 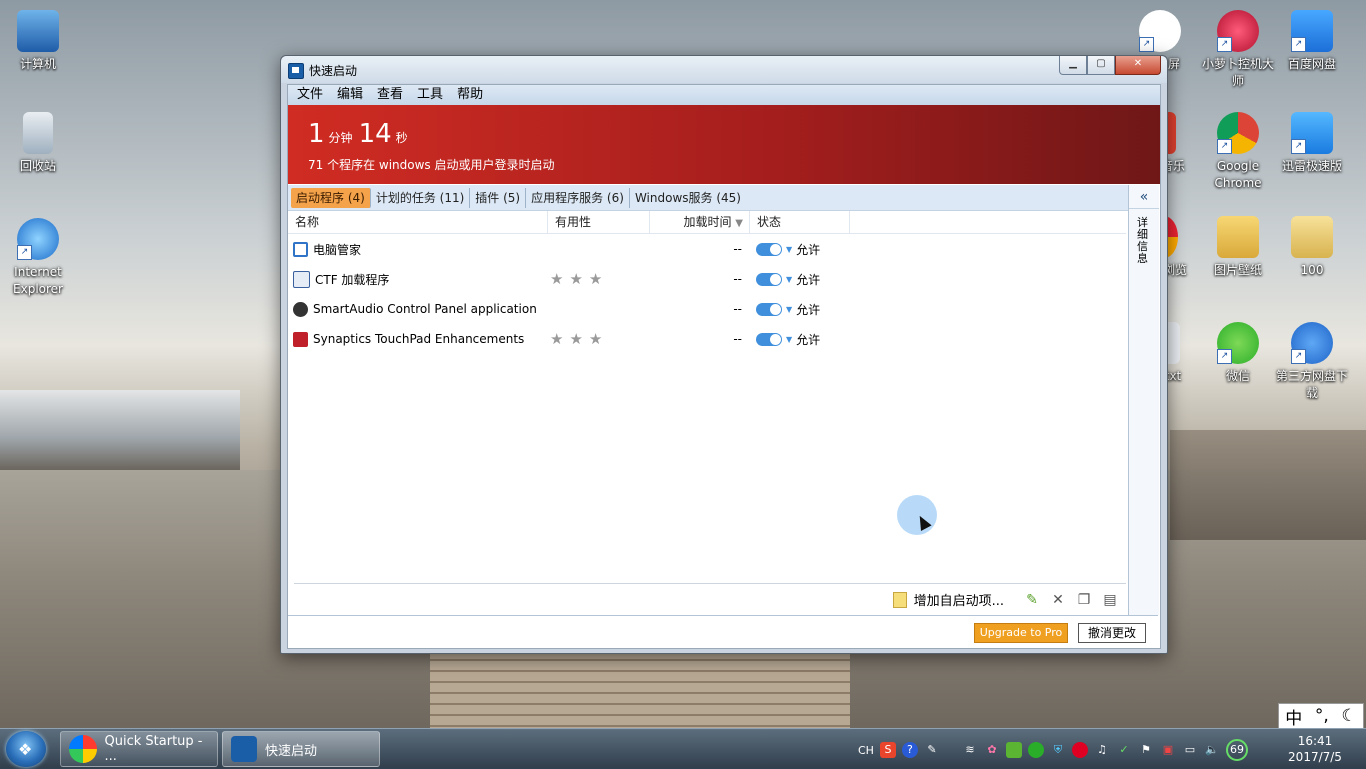 I want to click on taskbar-button-kuaisu: 快速启动, so click(x=301, y=749).